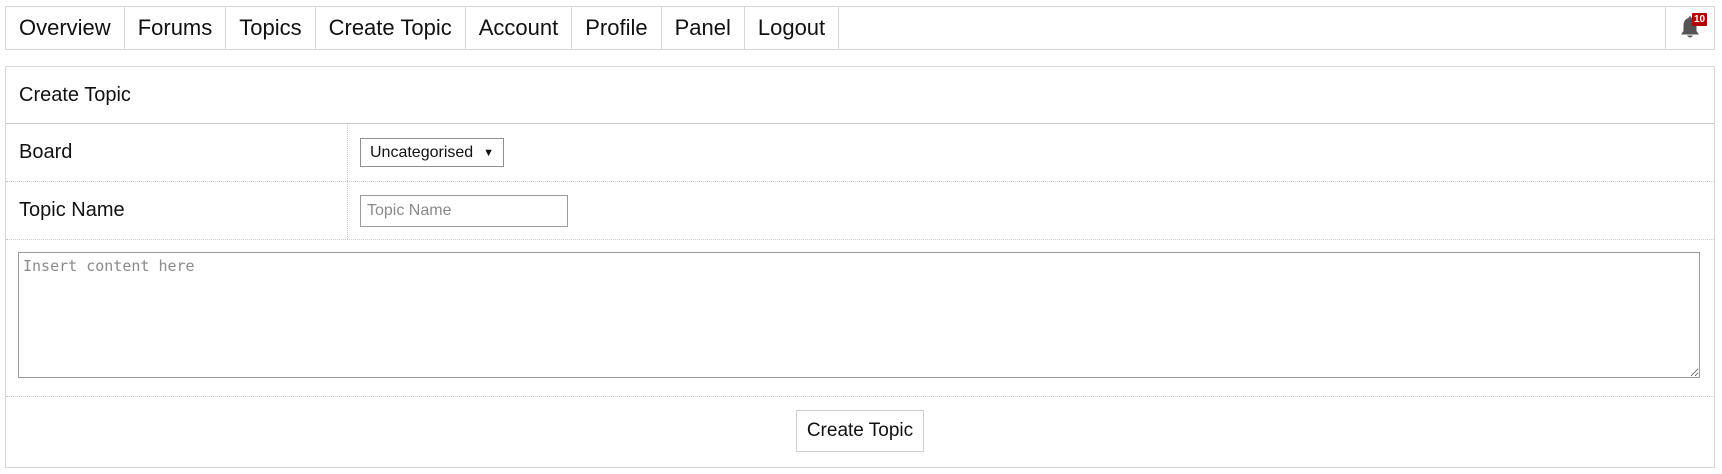  What do you see at coordinates (617, 28) in the screenshot?
I see `nav-item-profile: Profile` at bounding box center [617, 28].